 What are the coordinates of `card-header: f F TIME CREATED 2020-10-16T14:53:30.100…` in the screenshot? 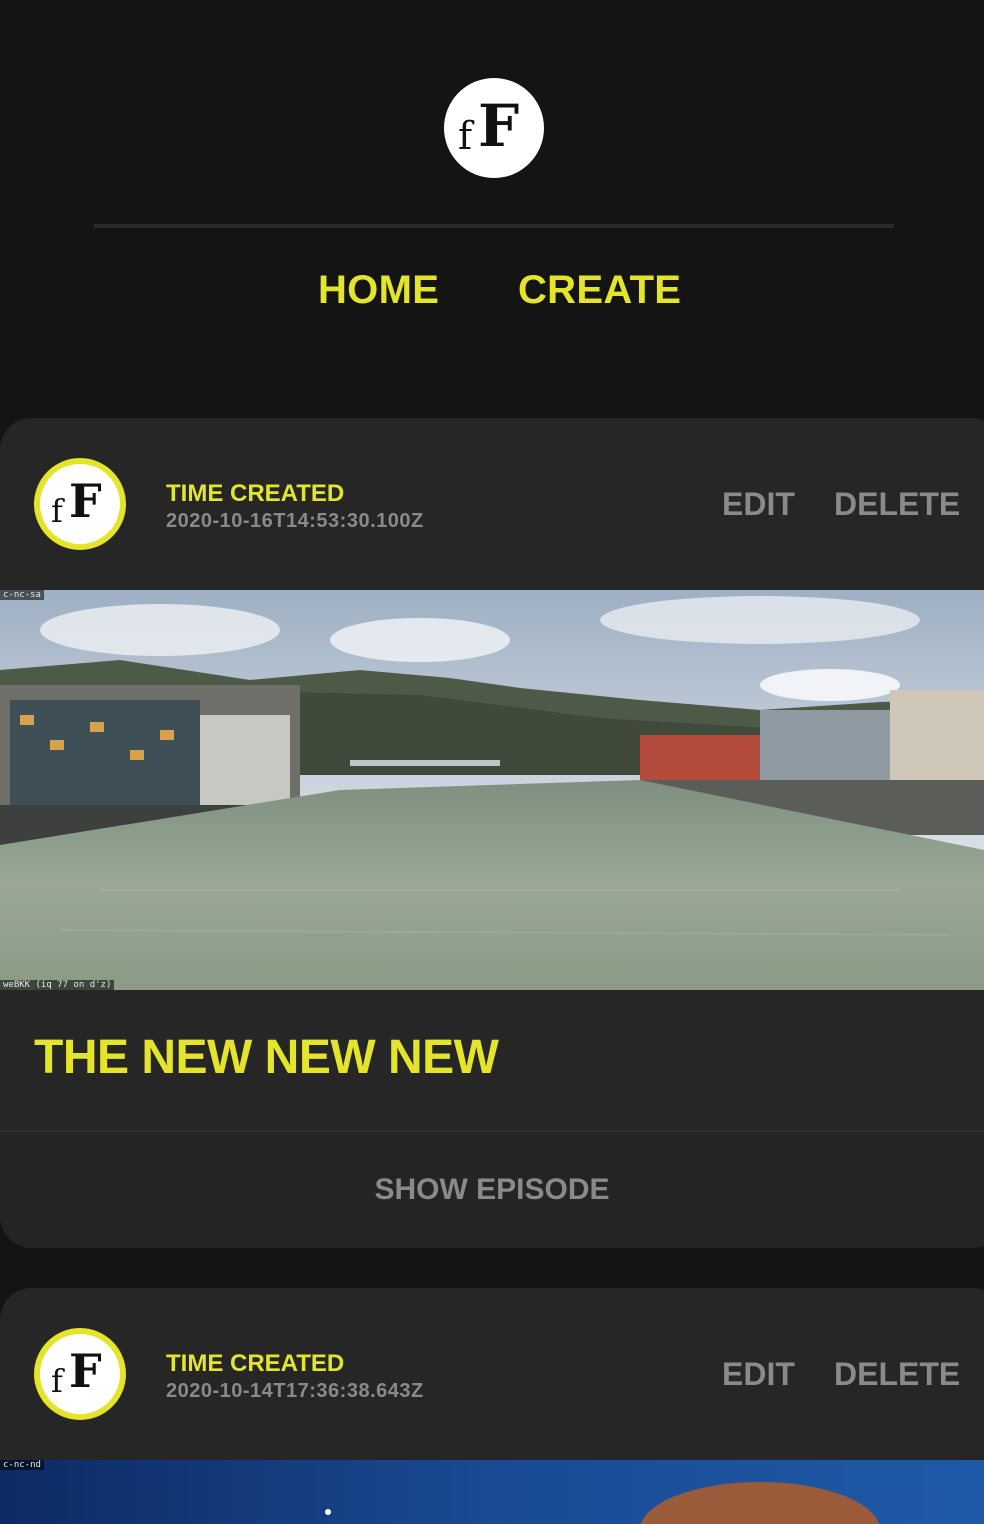 It's located at (492, 504).